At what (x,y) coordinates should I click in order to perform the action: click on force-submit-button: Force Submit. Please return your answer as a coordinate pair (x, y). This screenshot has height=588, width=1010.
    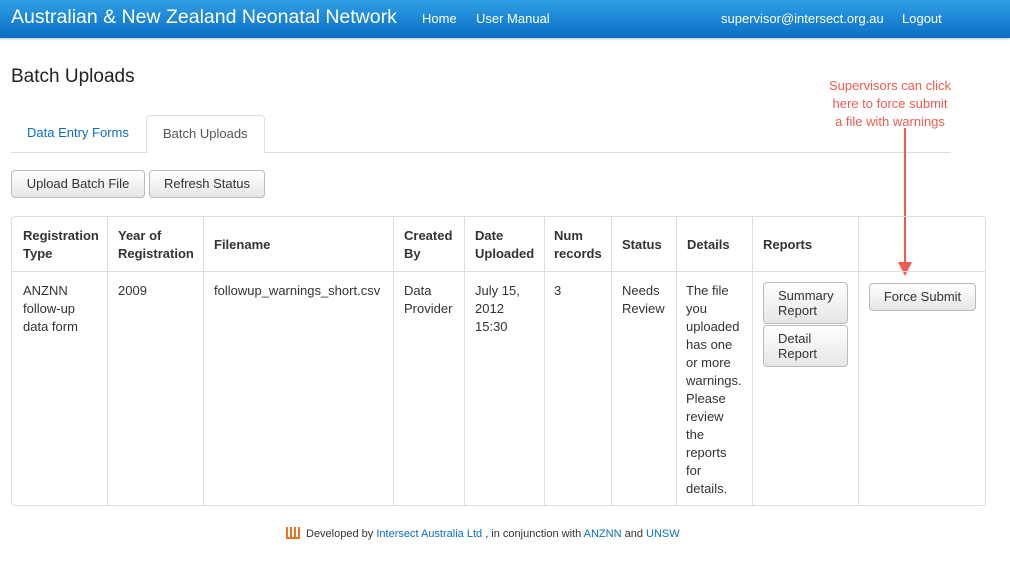
    Looking at the image, I should click on (922, 297).